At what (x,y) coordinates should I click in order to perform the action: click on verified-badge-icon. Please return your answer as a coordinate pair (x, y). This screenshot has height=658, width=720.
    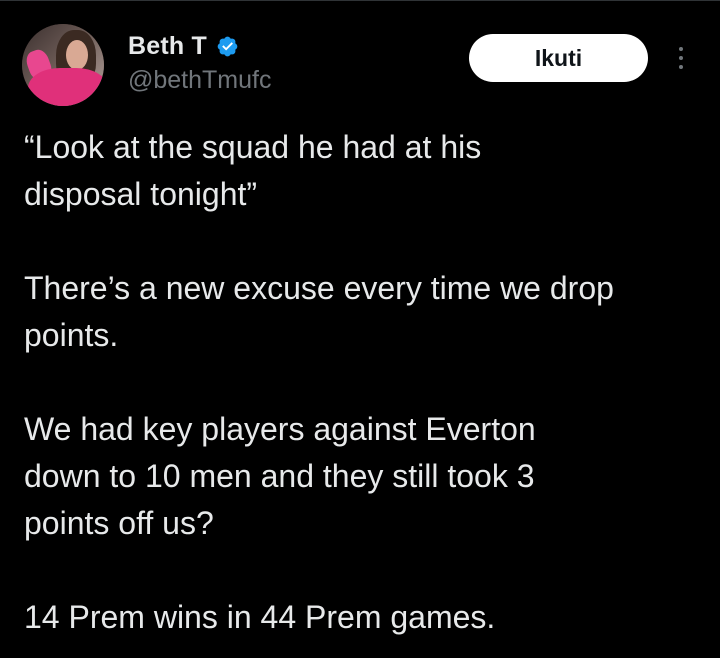
    Looking at the image, I should click on (227, 46).